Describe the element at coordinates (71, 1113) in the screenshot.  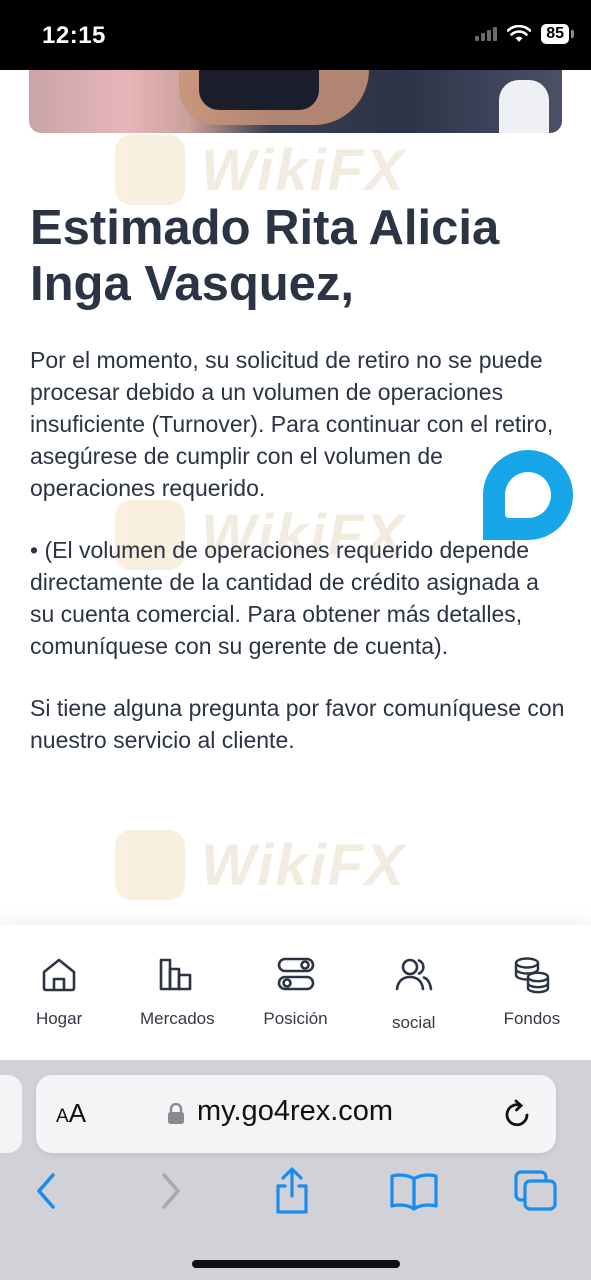
I see `text-size-button: AA` at that location.